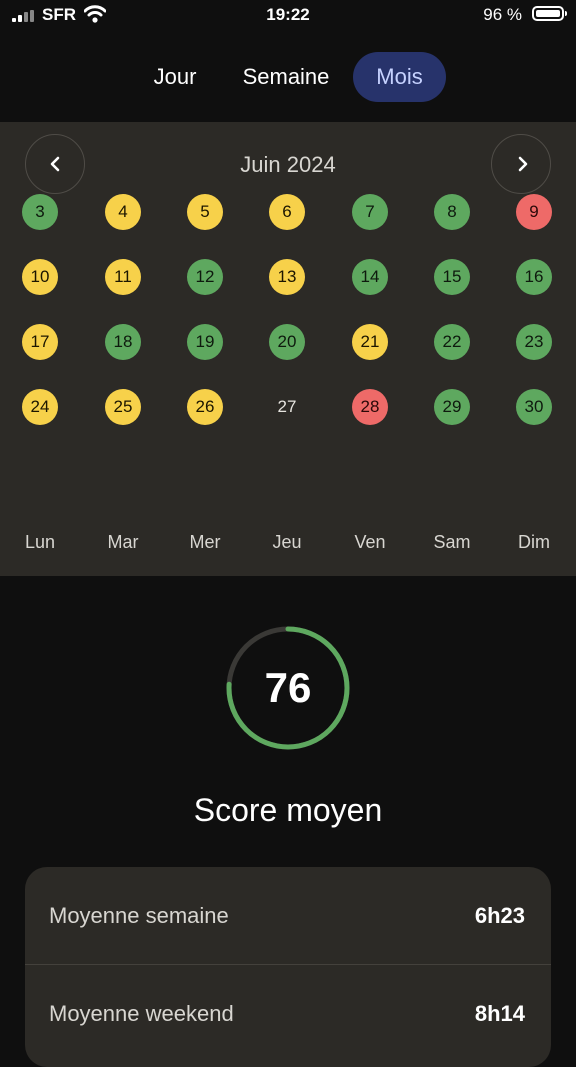  What do you see at coordinates (175, 77) in the screenshot?
I see `tab-jour: Jour` at bounding box center [175, 77].